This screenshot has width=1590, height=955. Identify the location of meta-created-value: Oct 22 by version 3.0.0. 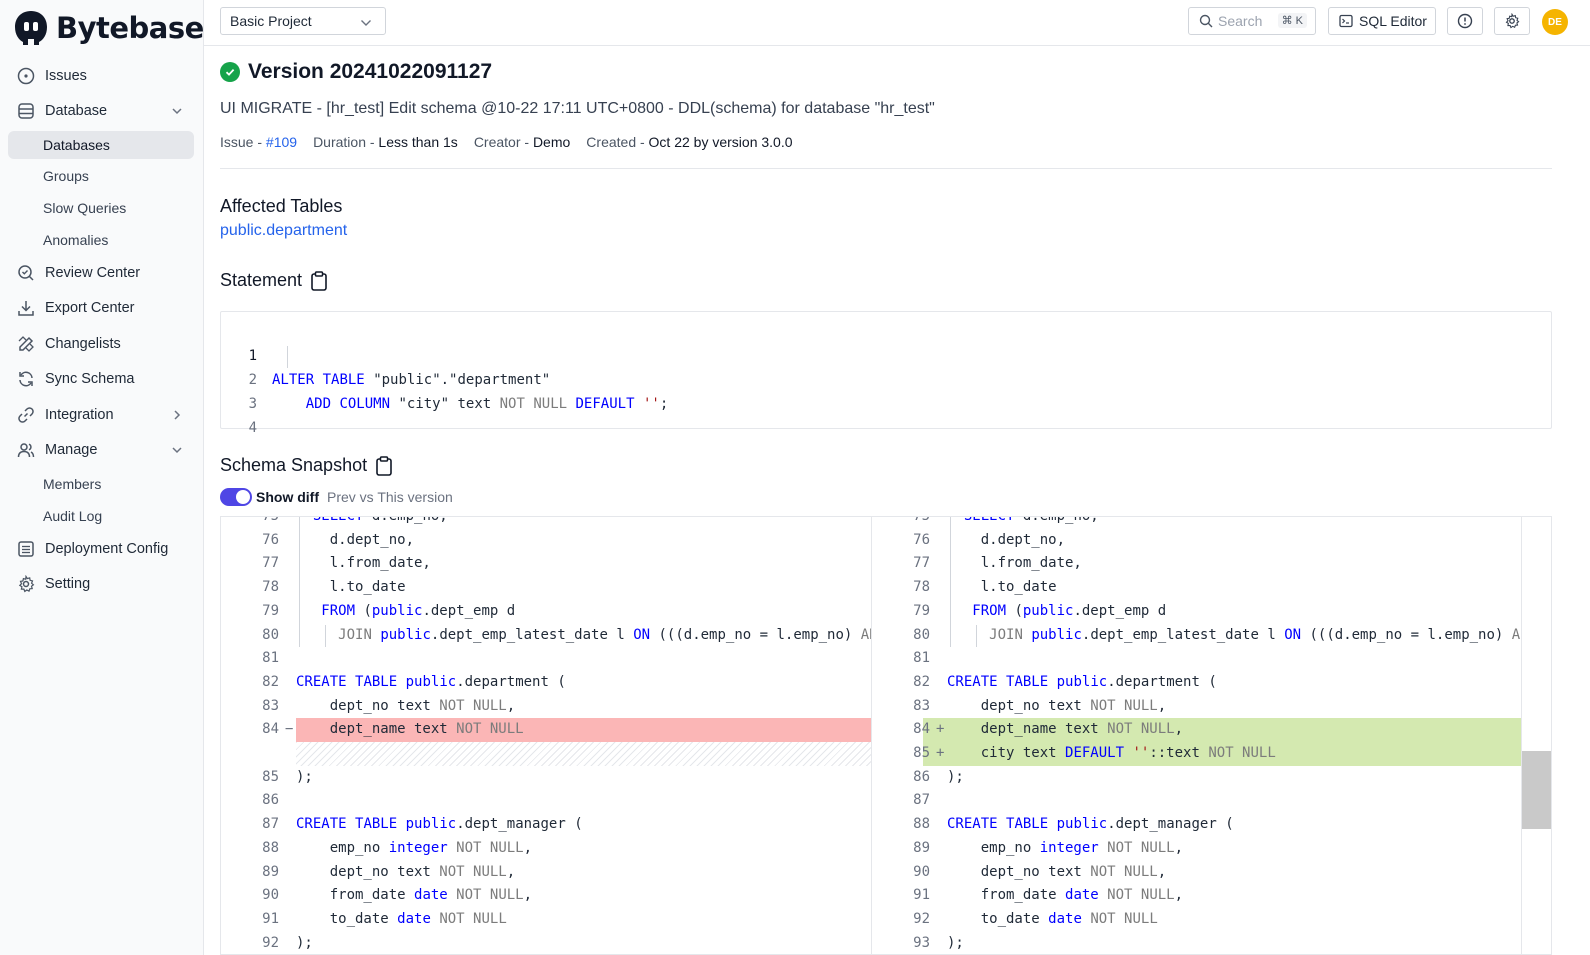
(720, 142).